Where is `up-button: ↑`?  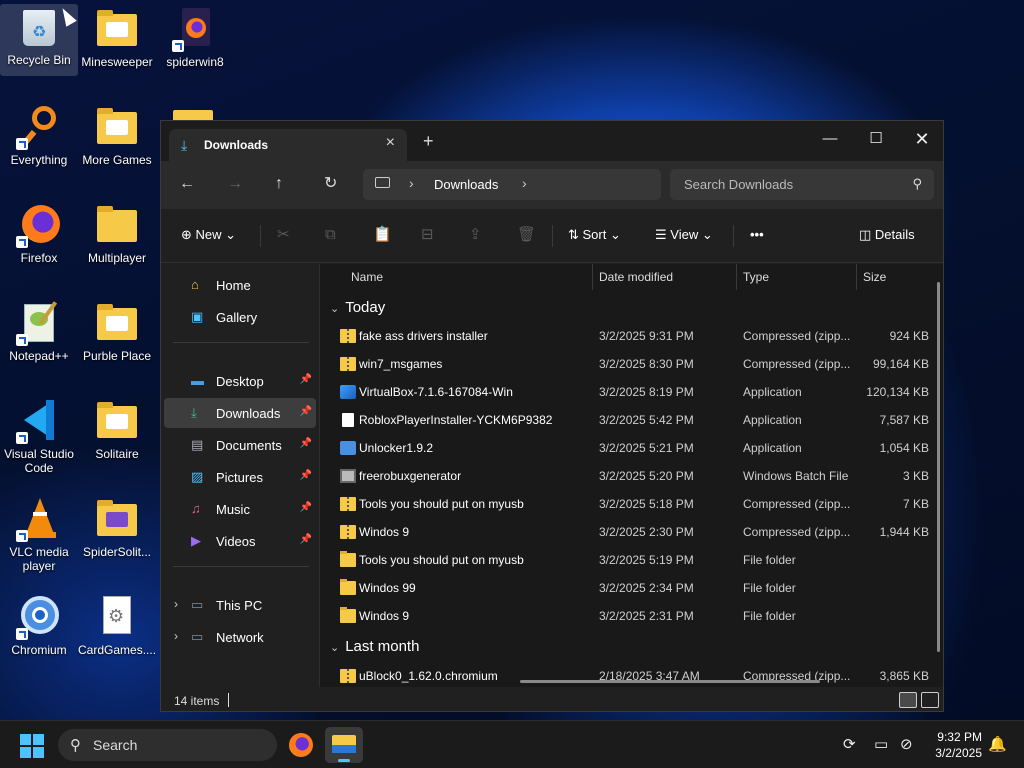
up-button: ↑ is located at coordinates (279, 184).